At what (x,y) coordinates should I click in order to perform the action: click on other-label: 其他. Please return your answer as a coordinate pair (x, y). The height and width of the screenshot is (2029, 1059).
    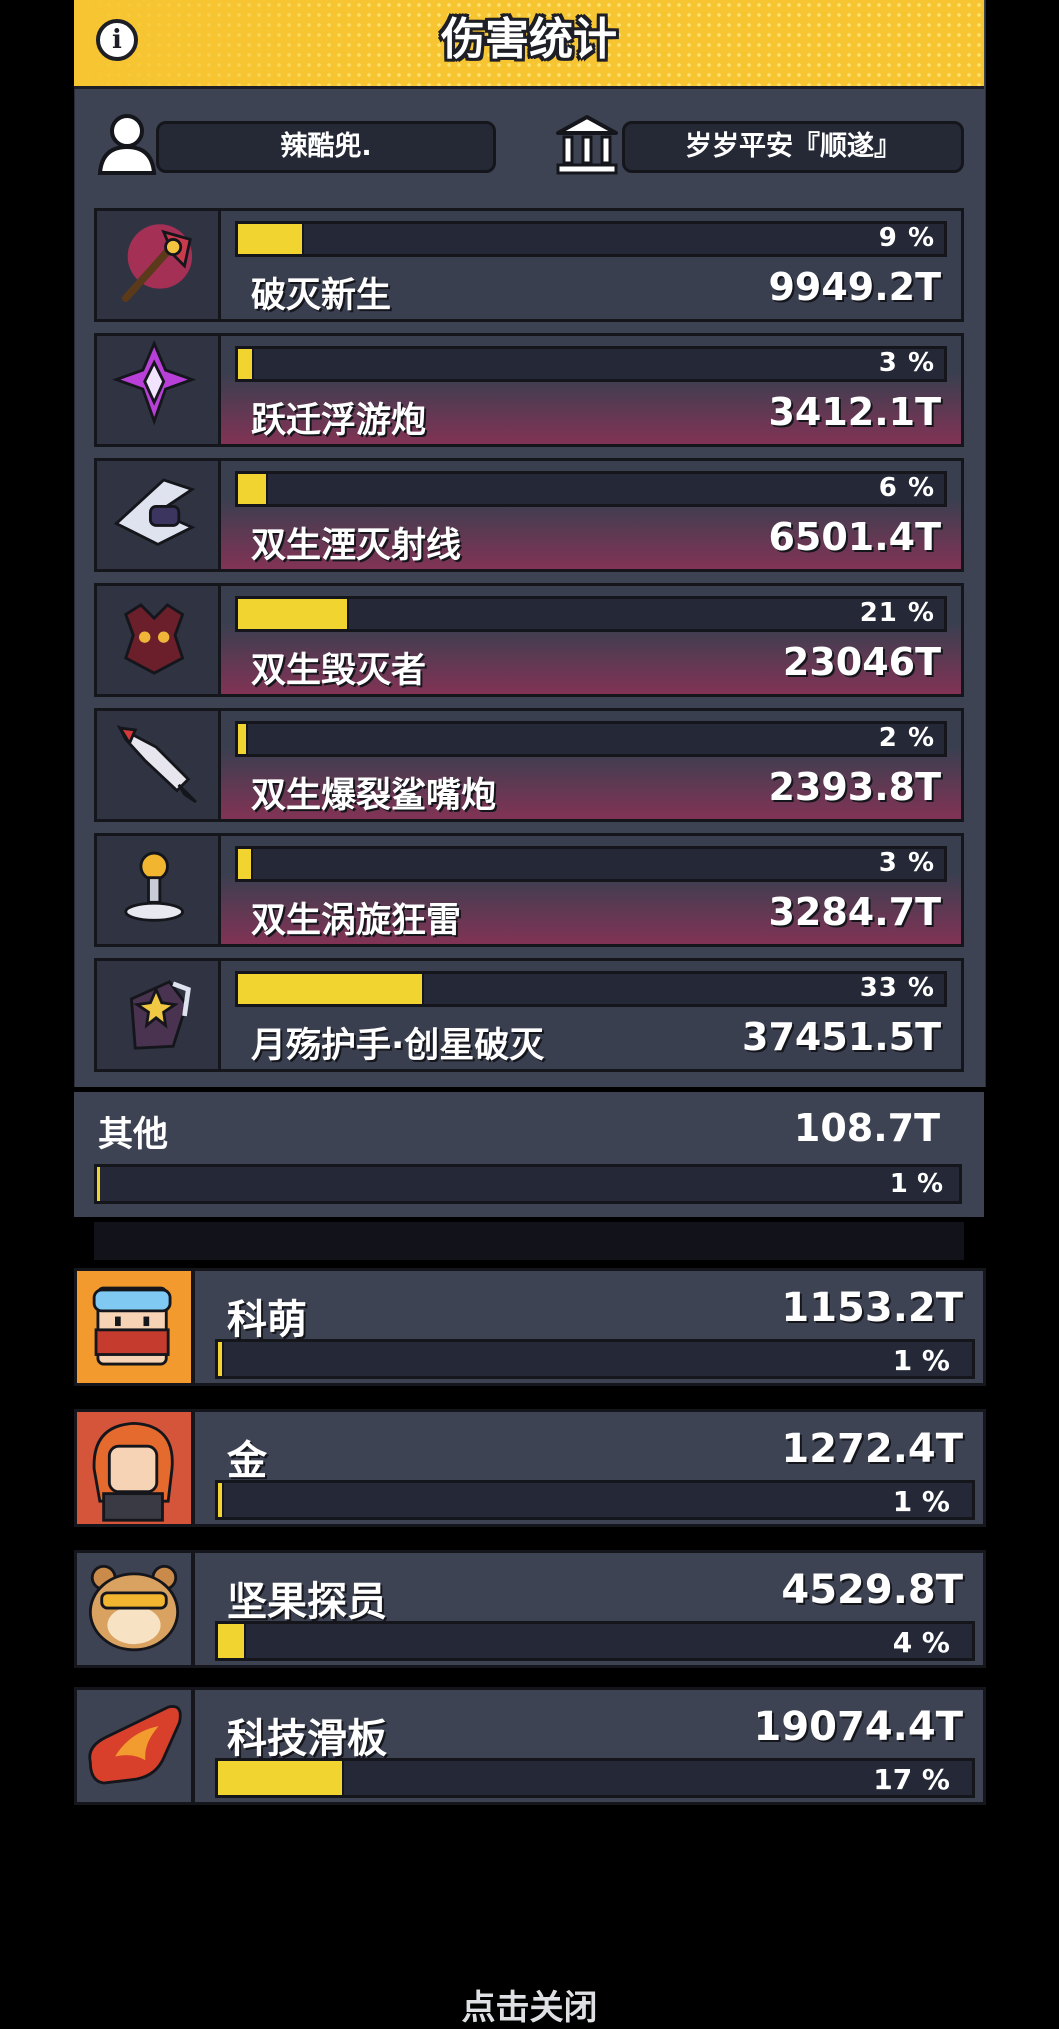
    Looking at the image, I should click on (133, 1135).